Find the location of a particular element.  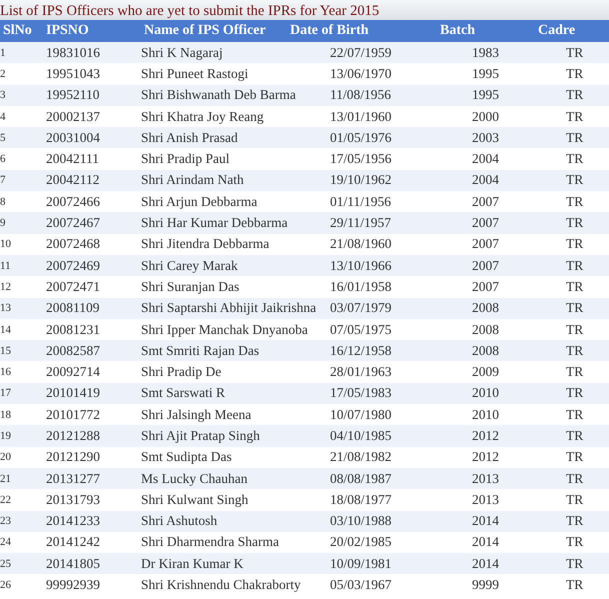

table-cell: 20141805 is located at coordinates (73, 564).